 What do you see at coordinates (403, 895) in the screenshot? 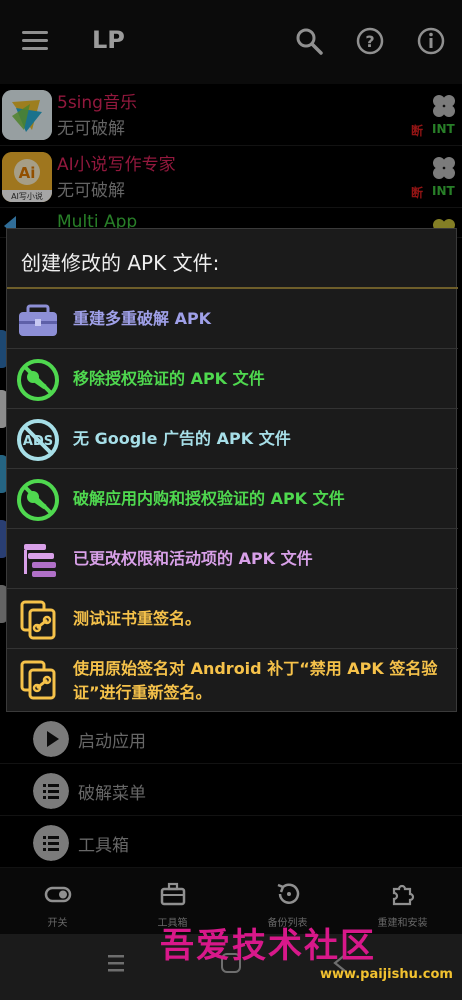
I see `puzzle-icon` at bounding box center [403, 895].